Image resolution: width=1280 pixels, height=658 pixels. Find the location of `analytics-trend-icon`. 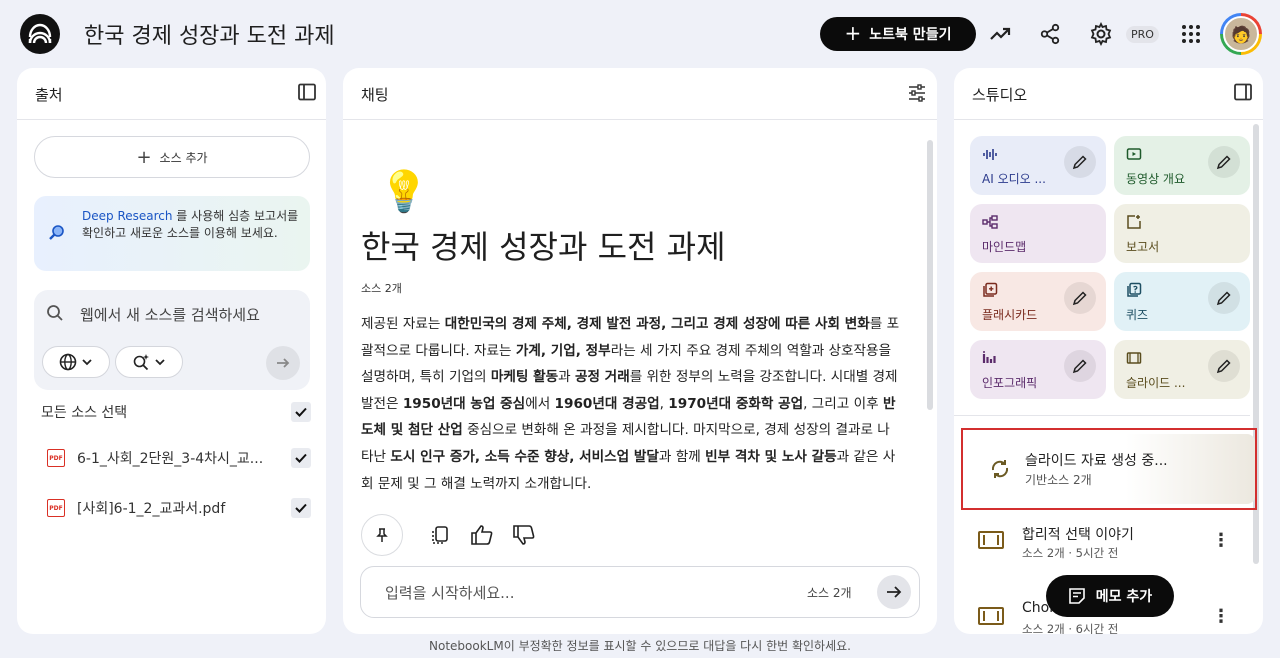

analytics-trend-icon is located at coordinates (1000, 34).